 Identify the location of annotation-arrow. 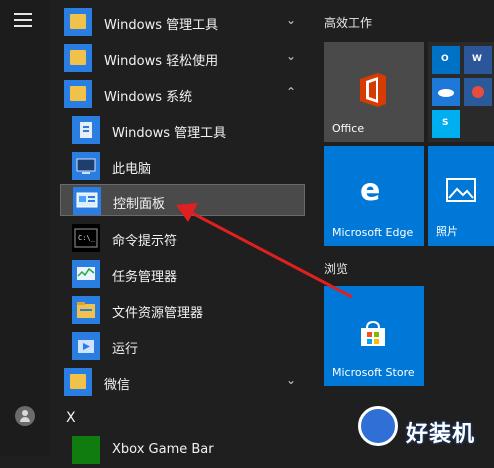
(264, 251).